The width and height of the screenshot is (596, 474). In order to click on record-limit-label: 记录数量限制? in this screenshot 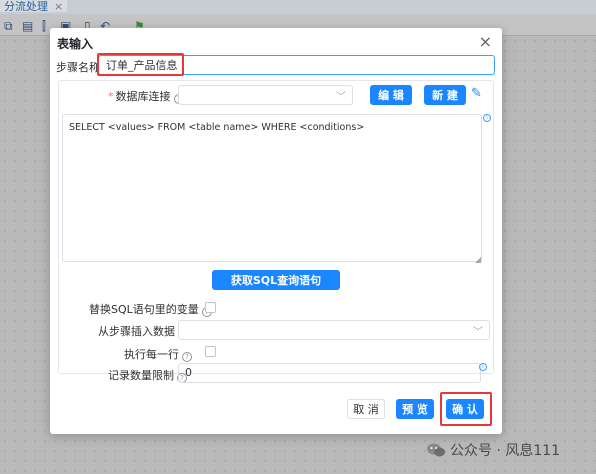, I will do `click(147, 375)`.